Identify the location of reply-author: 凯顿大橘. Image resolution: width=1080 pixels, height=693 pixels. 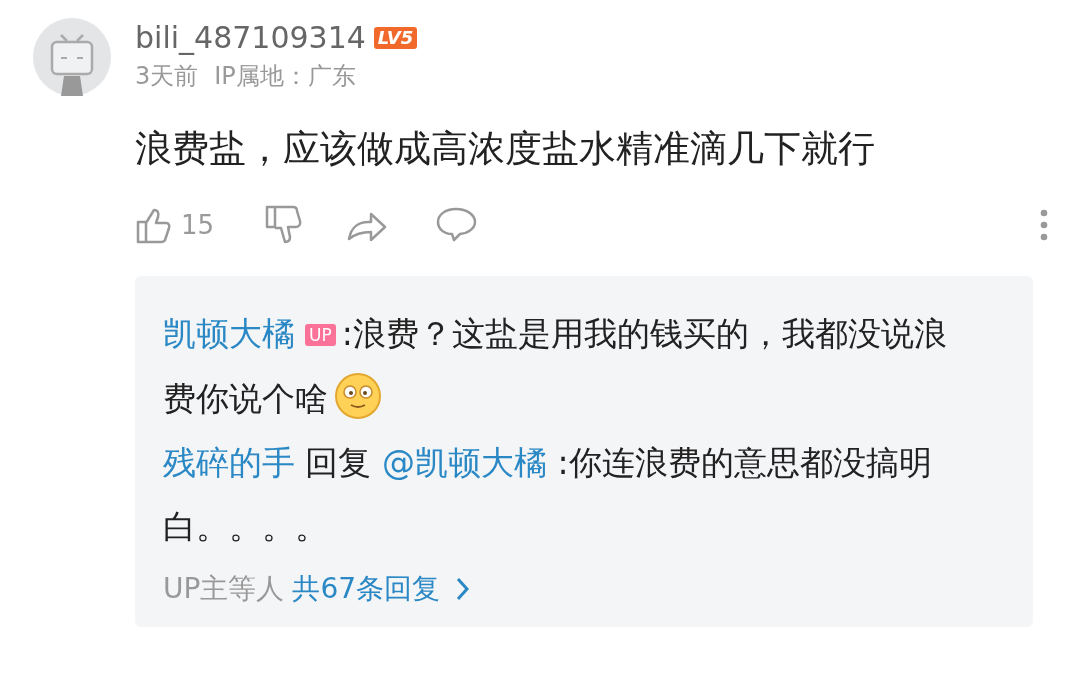
(229, 333).